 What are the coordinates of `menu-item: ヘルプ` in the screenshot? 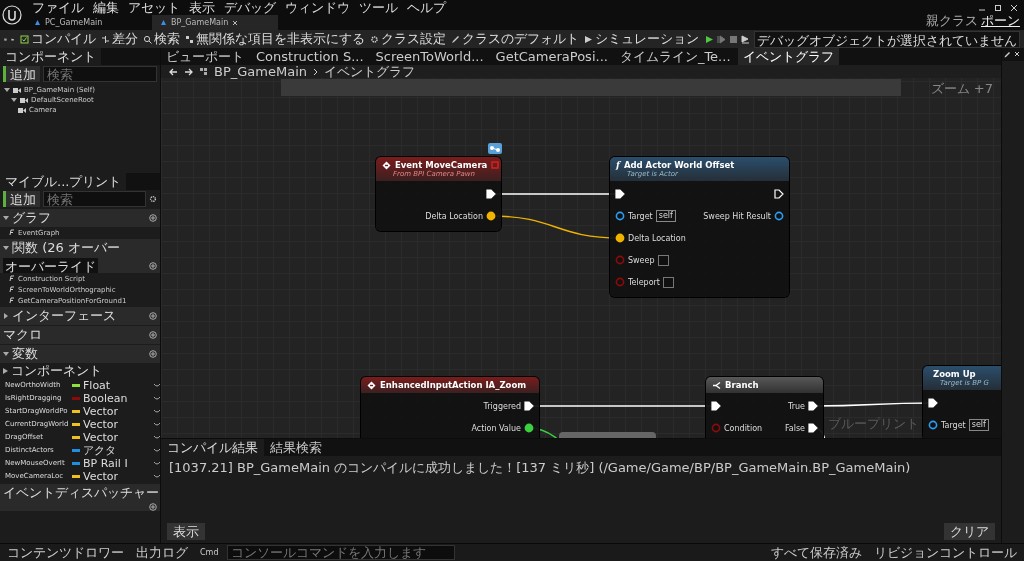 It's located at (426, 7).